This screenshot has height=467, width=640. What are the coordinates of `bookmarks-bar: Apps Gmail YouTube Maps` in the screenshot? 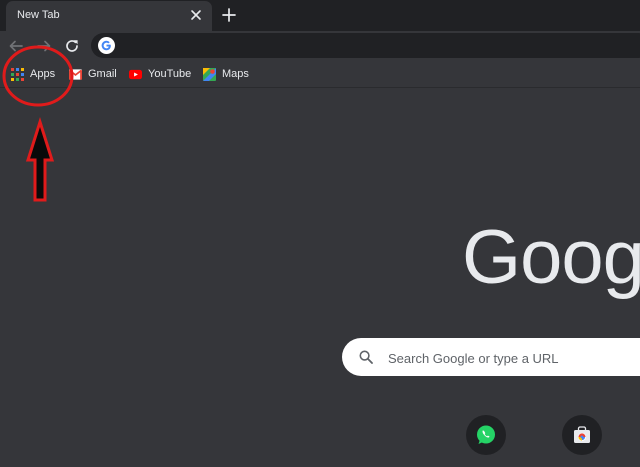 It's located at (320, 74).